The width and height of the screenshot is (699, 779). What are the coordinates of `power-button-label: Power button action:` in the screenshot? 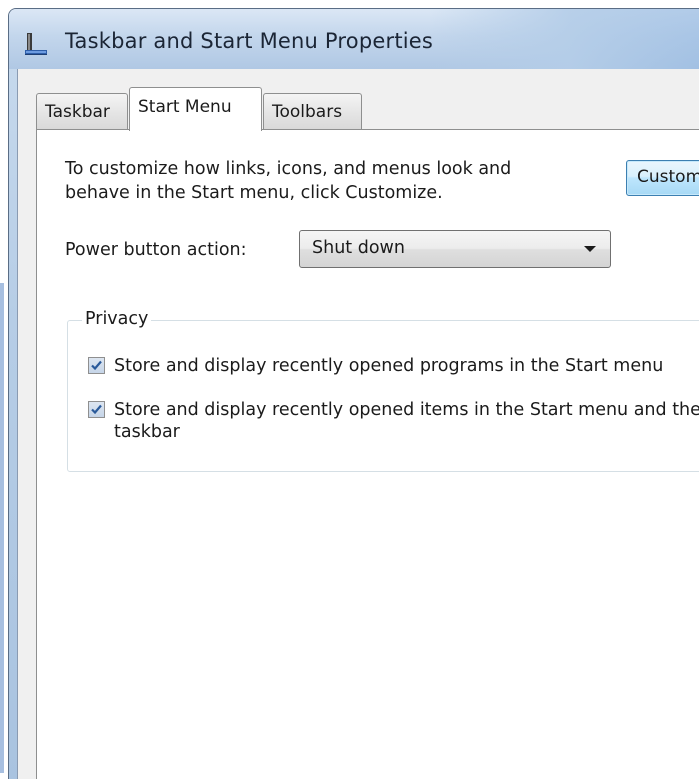 It's located at (156, 250).